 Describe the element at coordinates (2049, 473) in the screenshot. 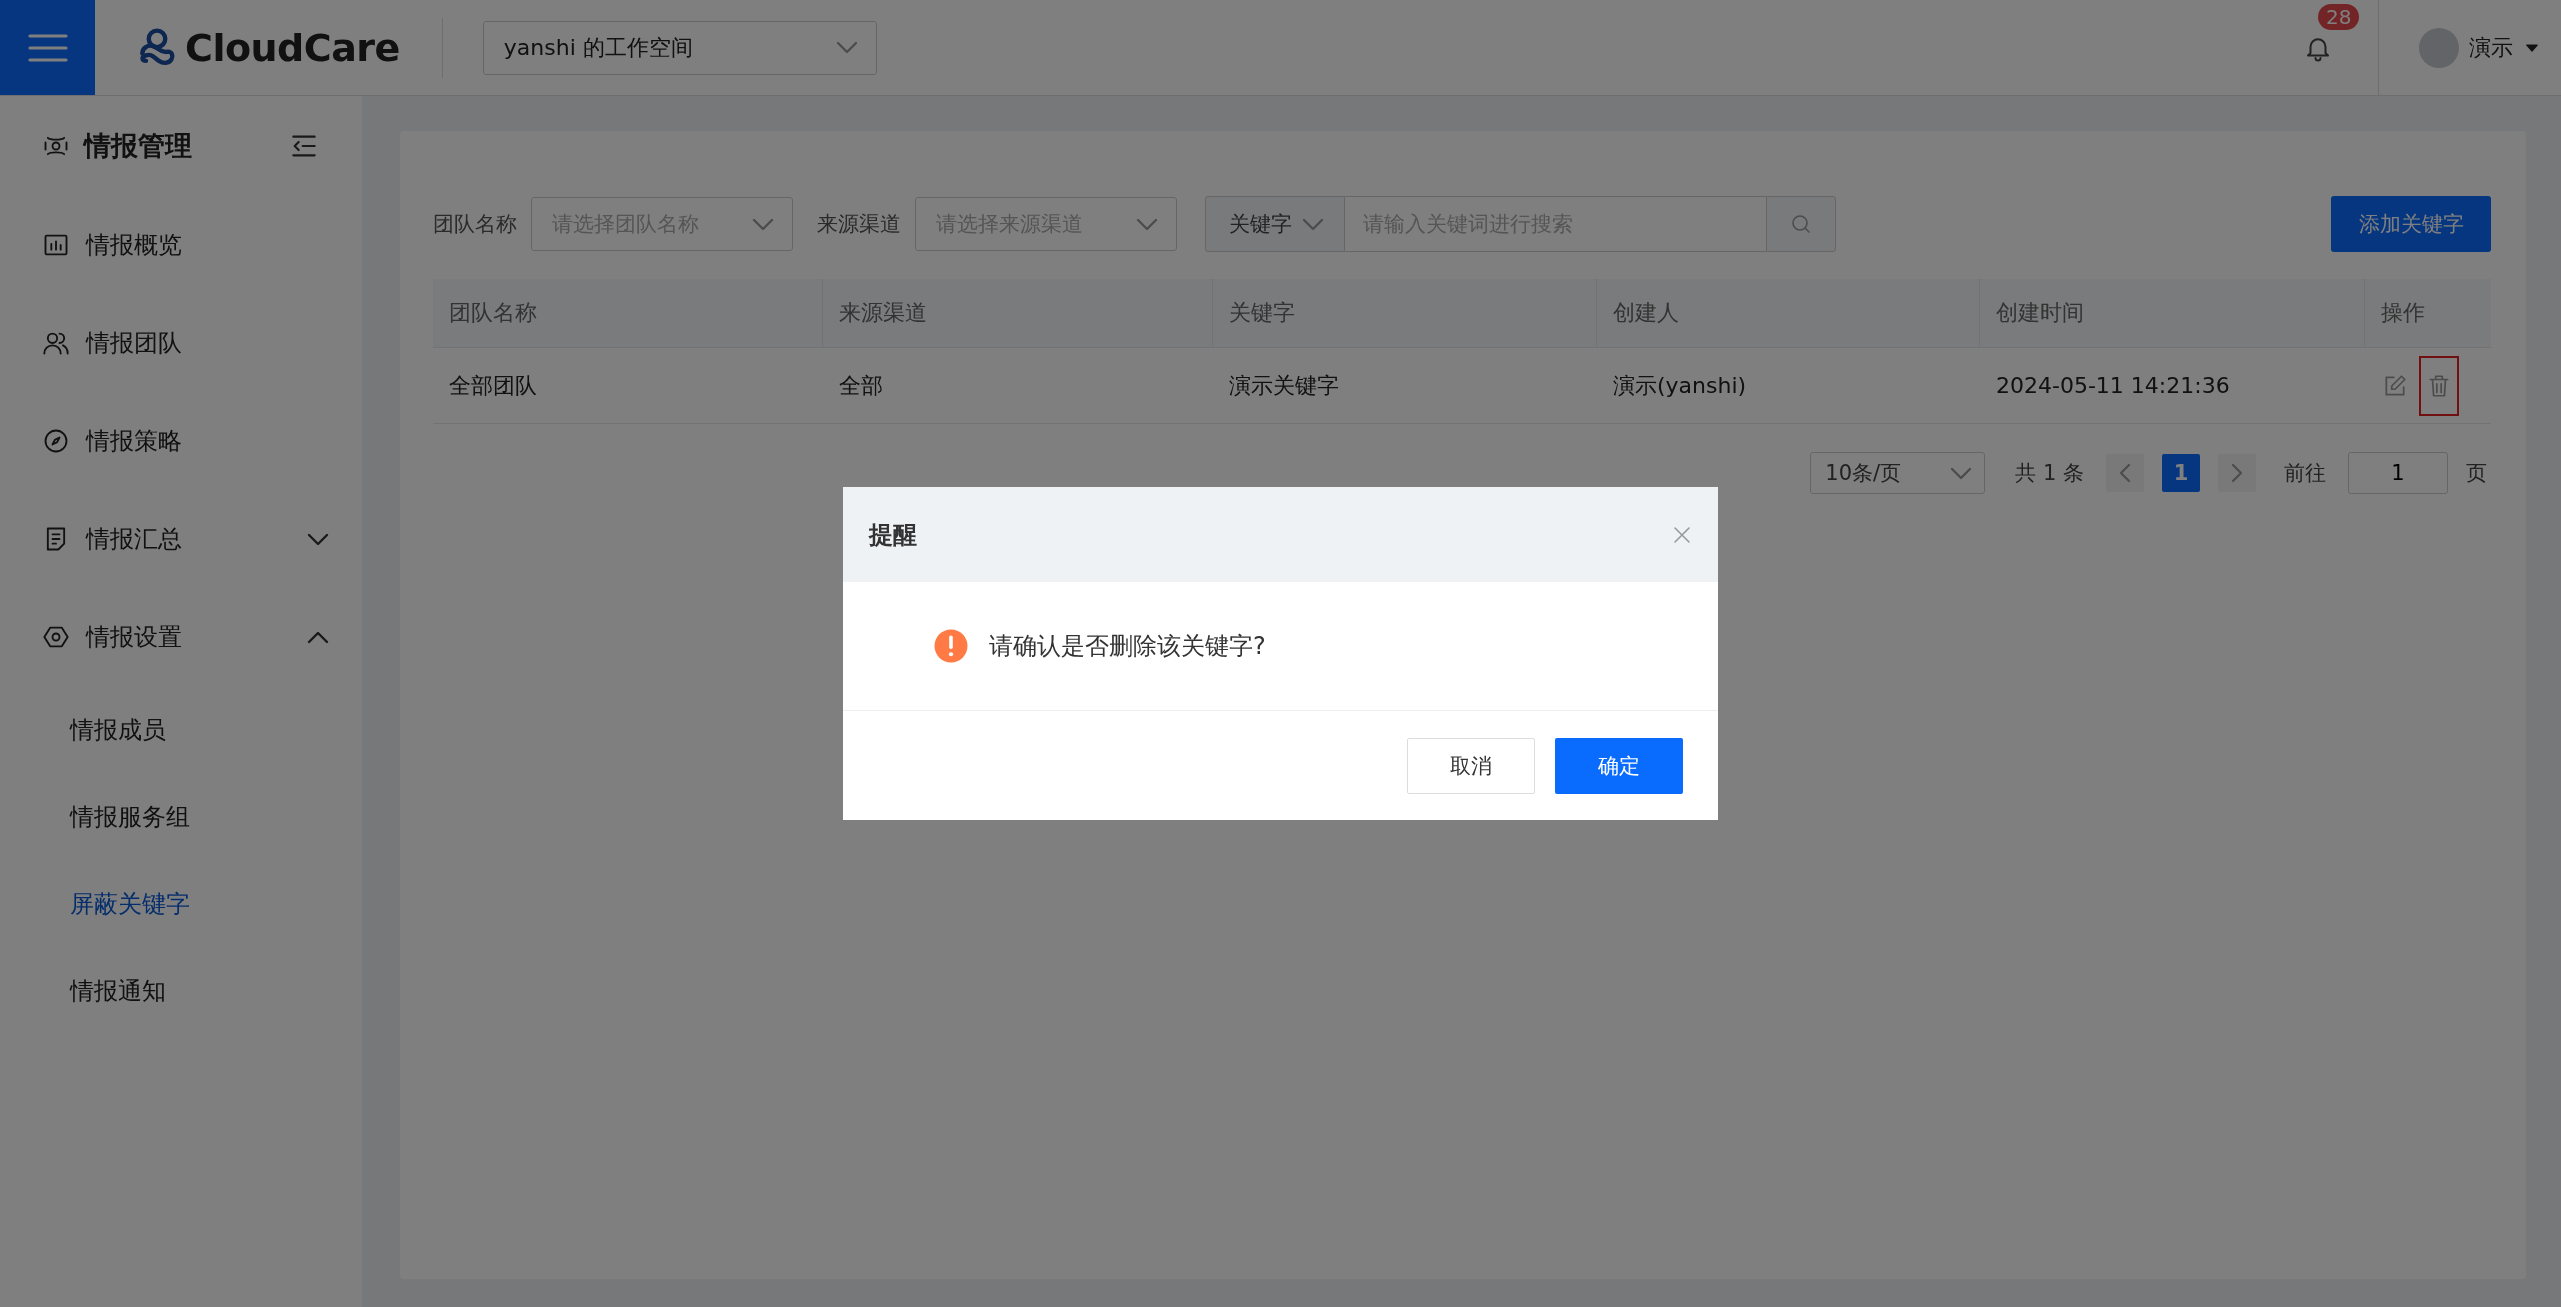

I see `total-count: 共 1 条` at that location.